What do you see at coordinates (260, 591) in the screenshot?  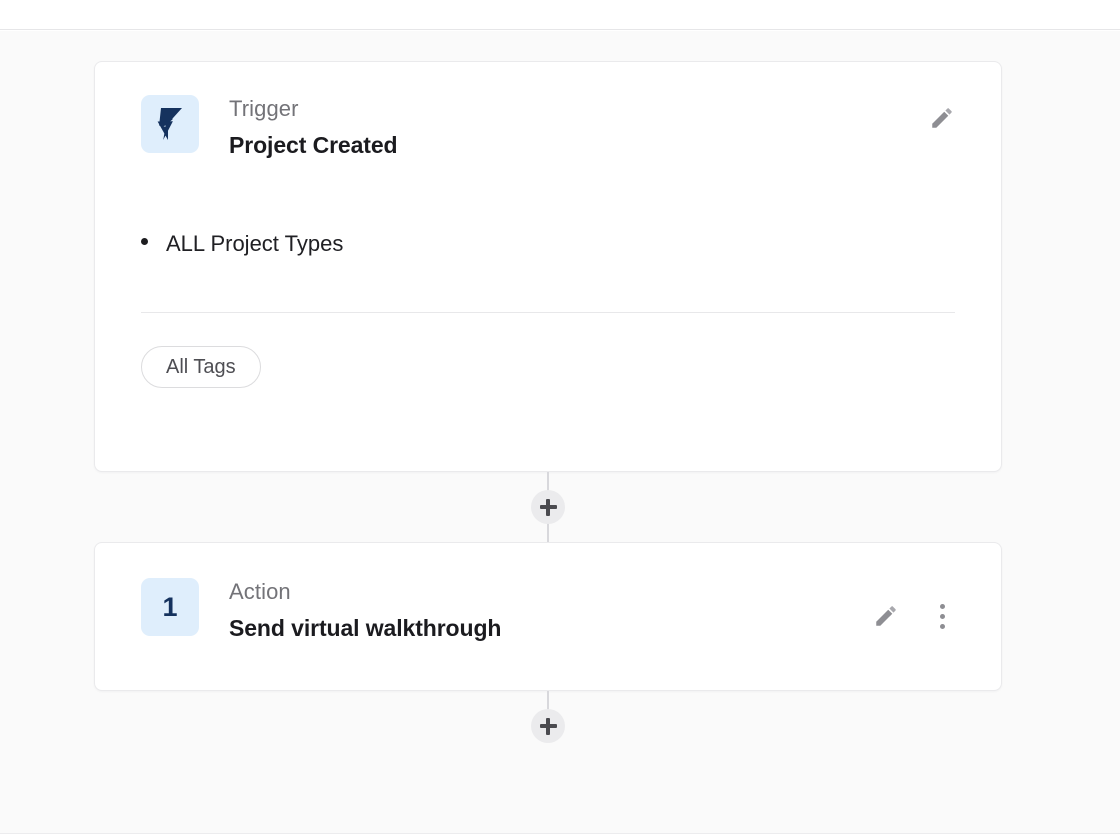 I see `action-kicker: Action` at bounding box center [260, 591].